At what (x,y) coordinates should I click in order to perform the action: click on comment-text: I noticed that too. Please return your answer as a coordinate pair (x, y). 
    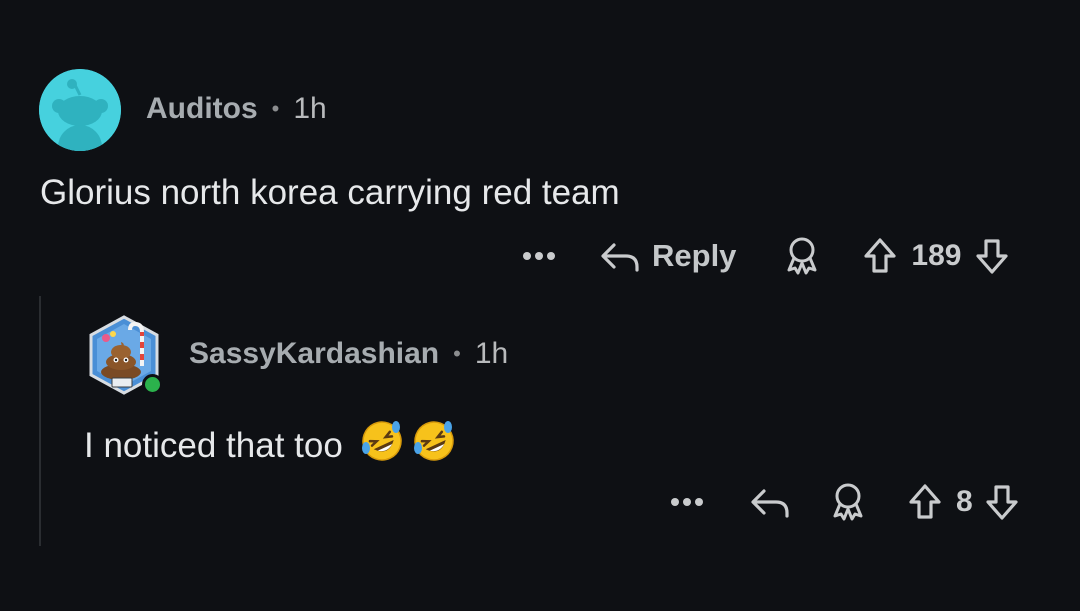
    Looking at the image, I should click on (270, 445).